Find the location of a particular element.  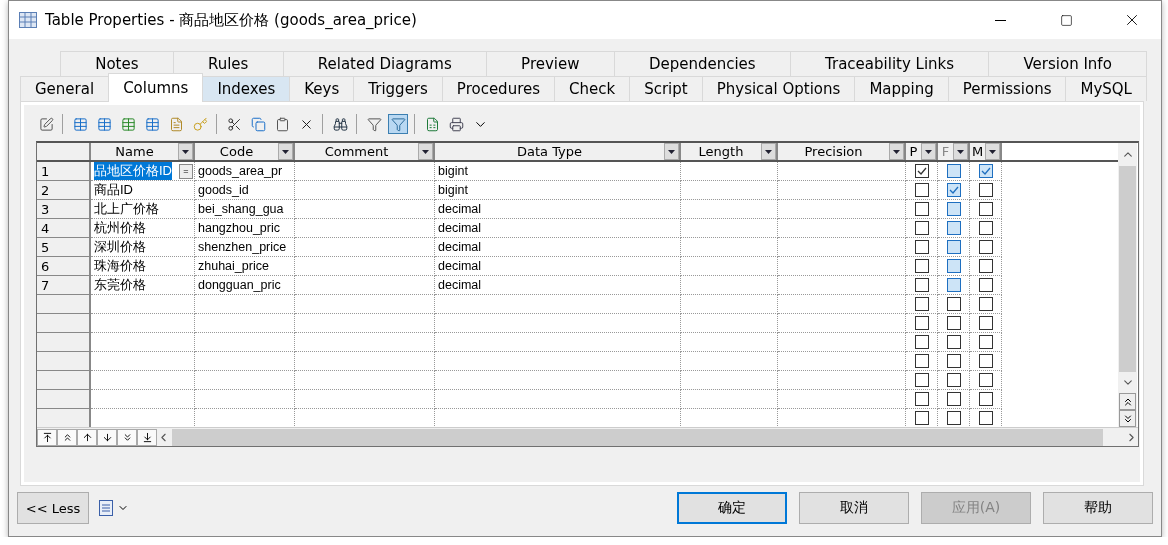

scroll-bottom-button is located at coordinates (1127, 418).